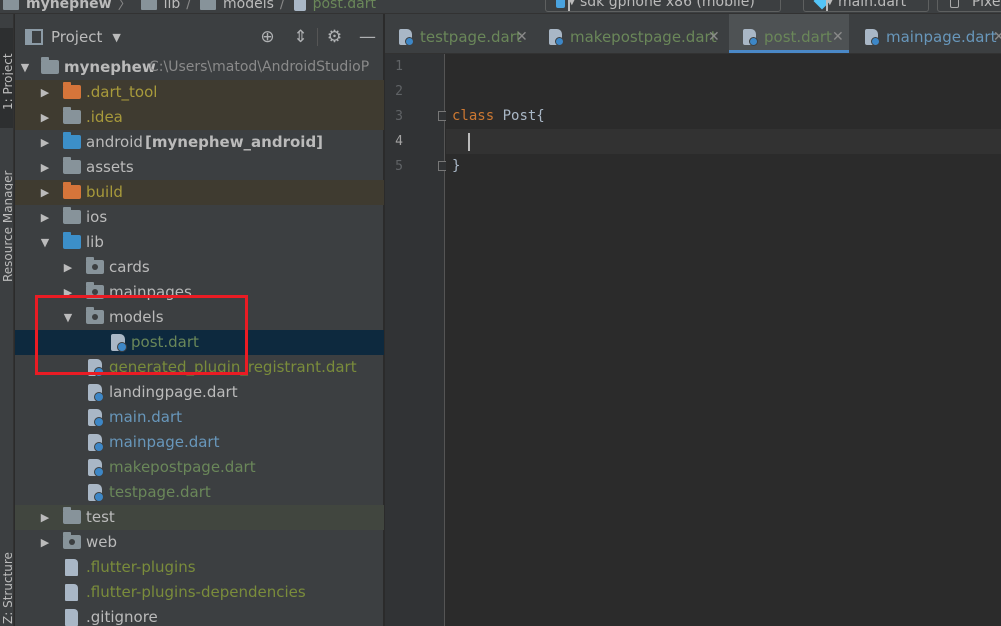 This screenshot has width=1001, height=626. What do you see at coordinates (76, 37) in the screenshot?
I see `project-view-selector: Project` at bounding box center [76, 37].